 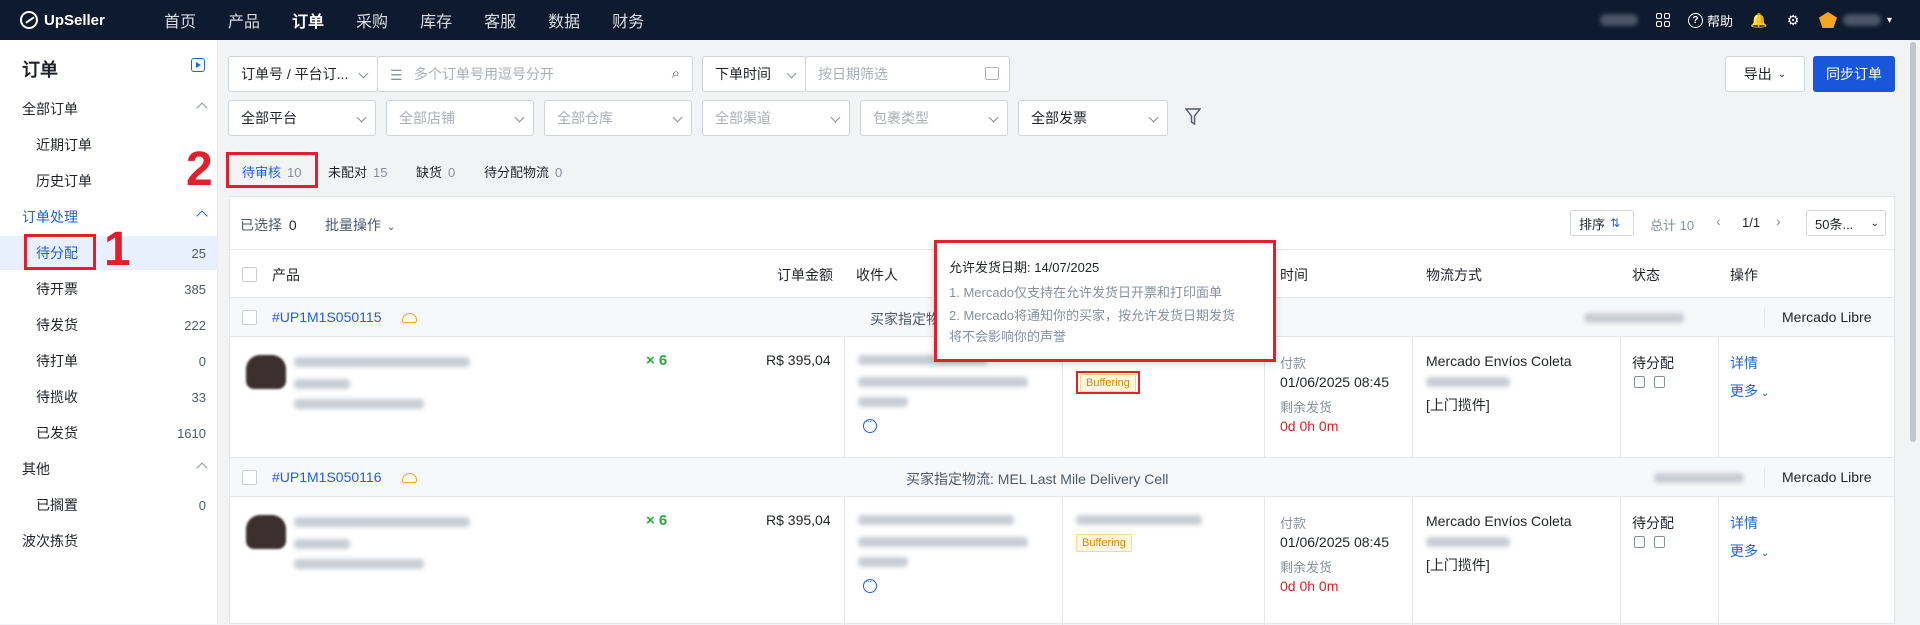 I want to click on invoice-select: 全部发票, so click(x=1093, y=118).